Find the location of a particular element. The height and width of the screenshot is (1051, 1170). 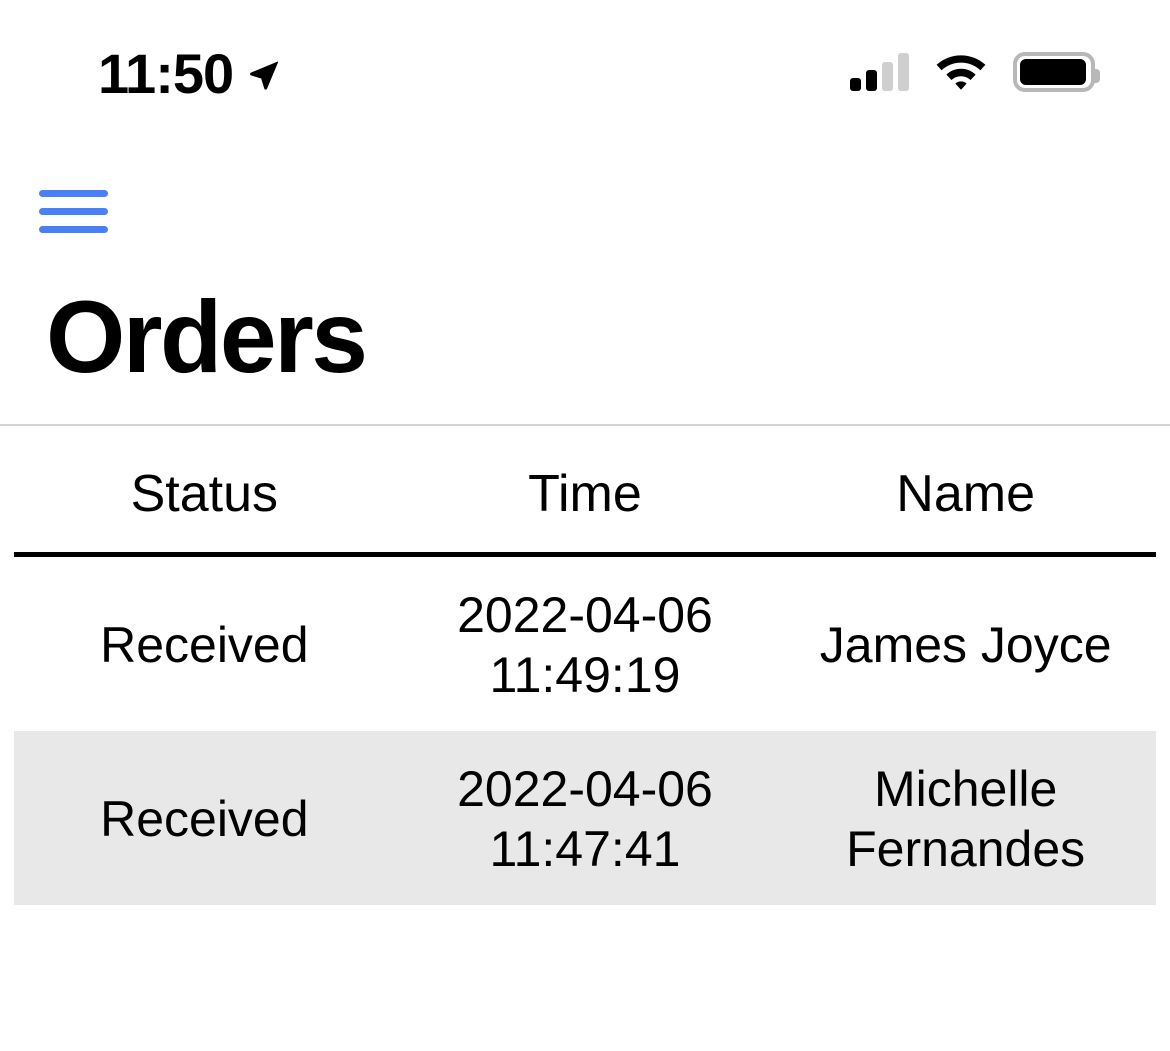

status-bar-left: 11:50 is located at coordinates (189, 74).